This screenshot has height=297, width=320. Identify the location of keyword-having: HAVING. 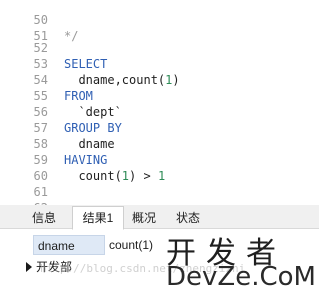
(86, 160).